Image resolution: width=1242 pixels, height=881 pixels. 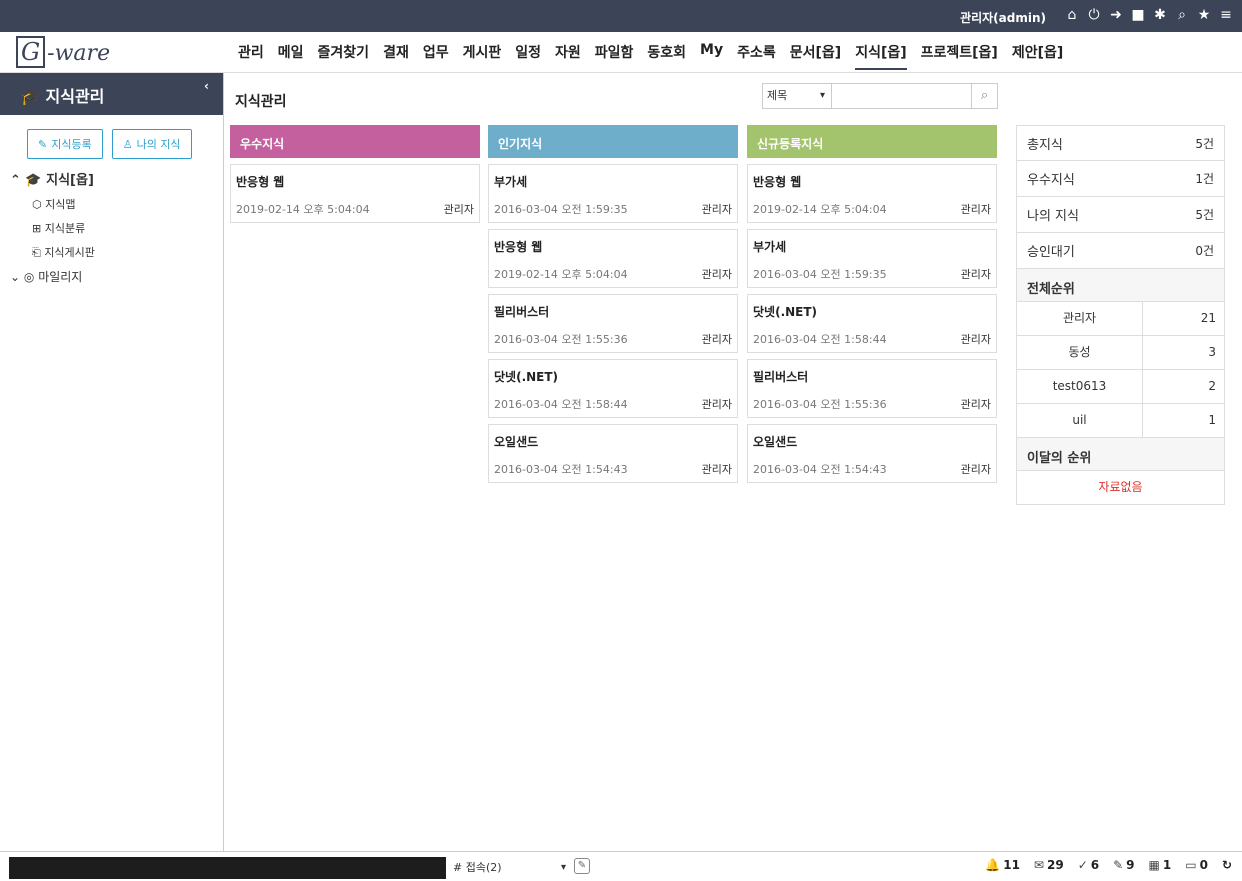 I want to click on page-title: 지식관리, so click(x=261, y=102).